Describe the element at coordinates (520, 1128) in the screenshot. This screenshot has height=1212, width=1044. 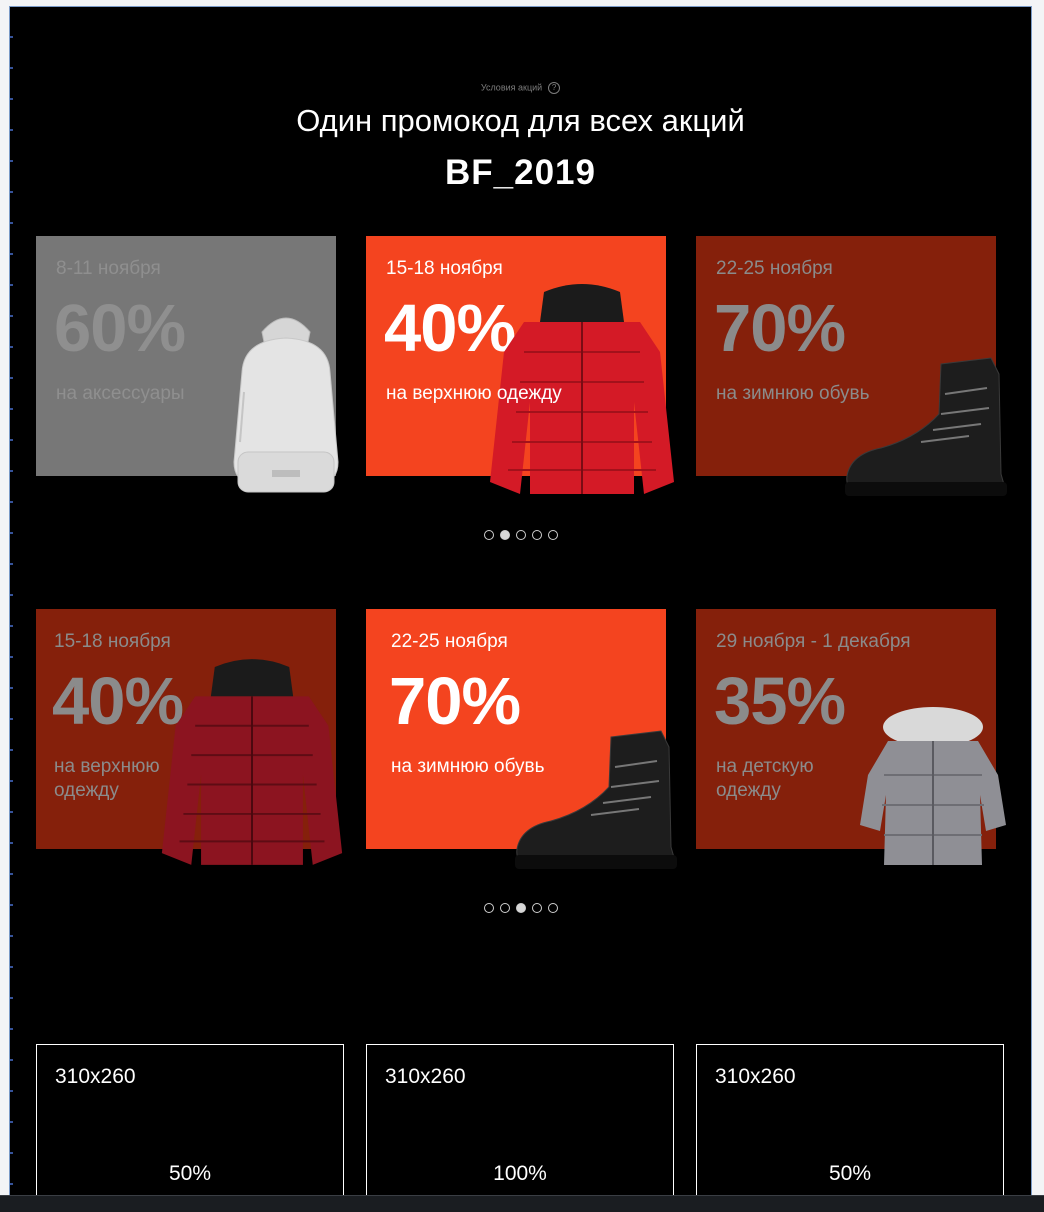
I see `banner-placeholder: 310x260 100%` at that location.